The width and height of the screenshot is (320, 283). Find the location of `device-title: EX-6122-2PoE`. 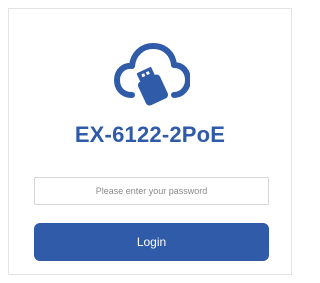

device-title: EX-6122-2PoE is located at coordinates (150, 134).